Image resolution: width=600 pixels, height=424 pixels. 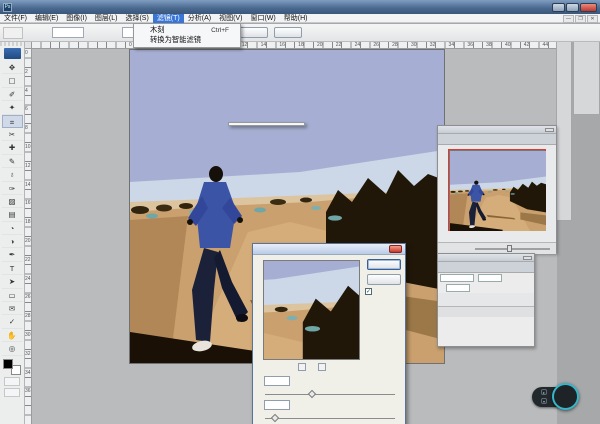 What do you see at coordinates (321, 367) in the screenshot?
I see `preview-zoom-in-button` at bounding box center [321, 367].